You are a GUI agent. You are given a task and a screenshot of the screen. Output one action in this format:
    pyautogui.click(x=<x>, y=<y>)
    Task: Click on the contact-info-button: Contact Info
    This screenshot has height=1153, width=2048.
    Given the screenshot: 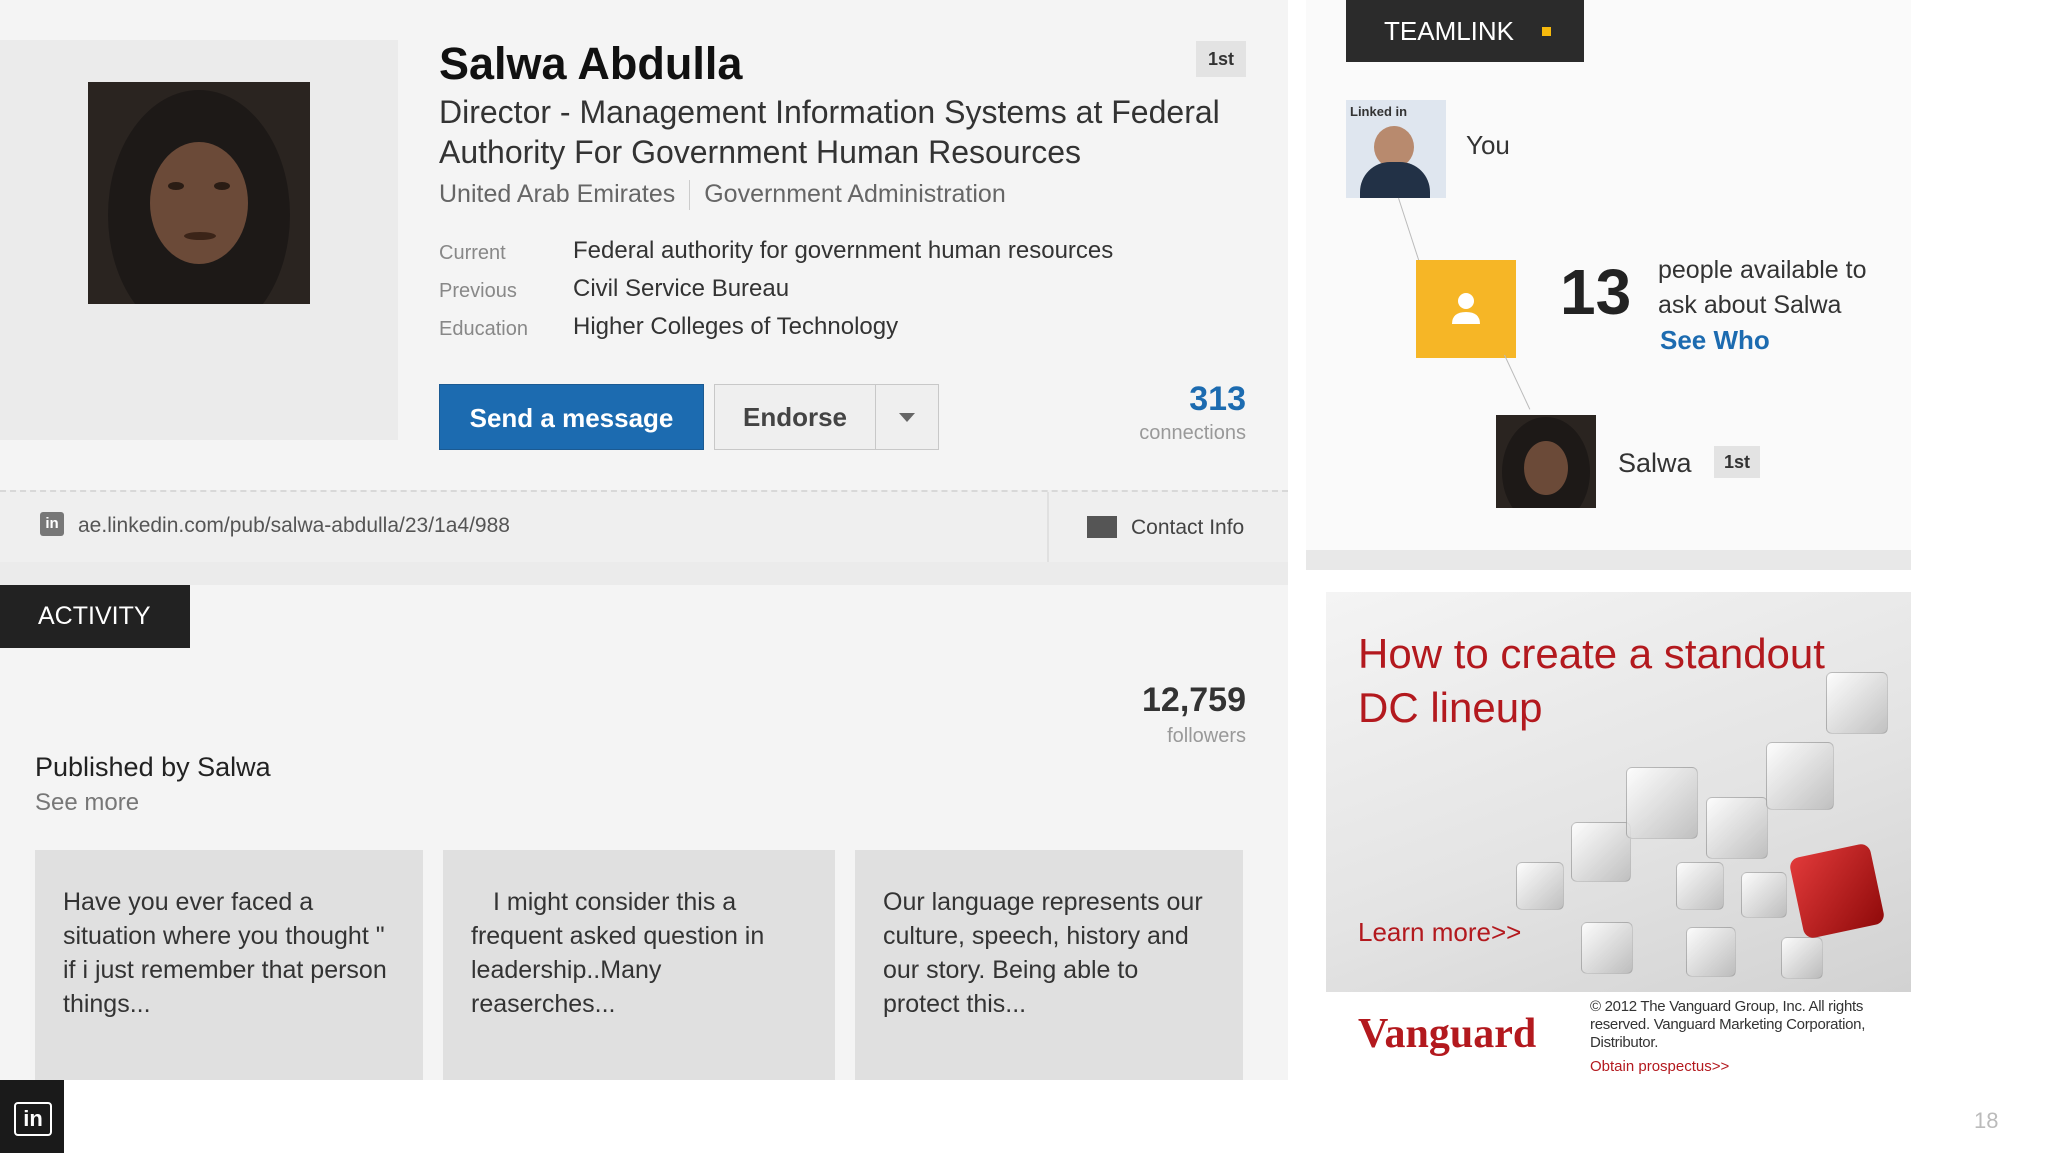 What is the action you would take?
    pyautogui.click(x=1168, y=527)
    